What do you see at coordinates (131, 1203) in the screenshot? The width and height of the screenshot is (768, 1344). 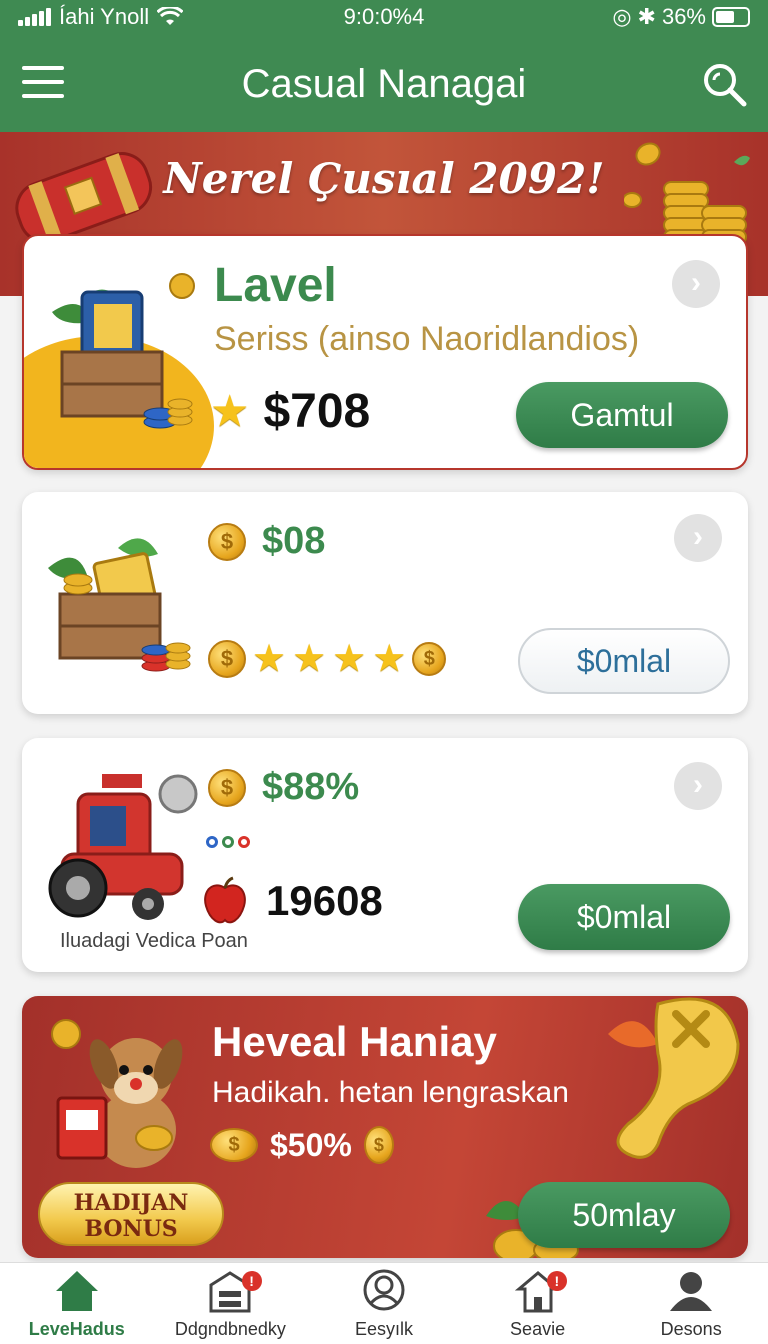 I see `bonus-badge-line1: HADIJAN` at bounding box center [131, 1203].